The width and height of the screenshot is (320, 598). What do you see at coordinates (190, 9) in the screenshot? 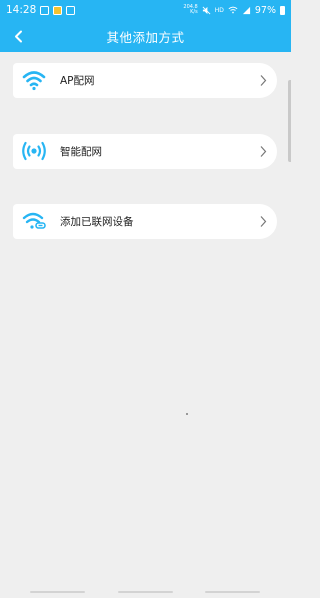
I see `network-speed: 204.8 K/s` at bounding box center [190, 9].